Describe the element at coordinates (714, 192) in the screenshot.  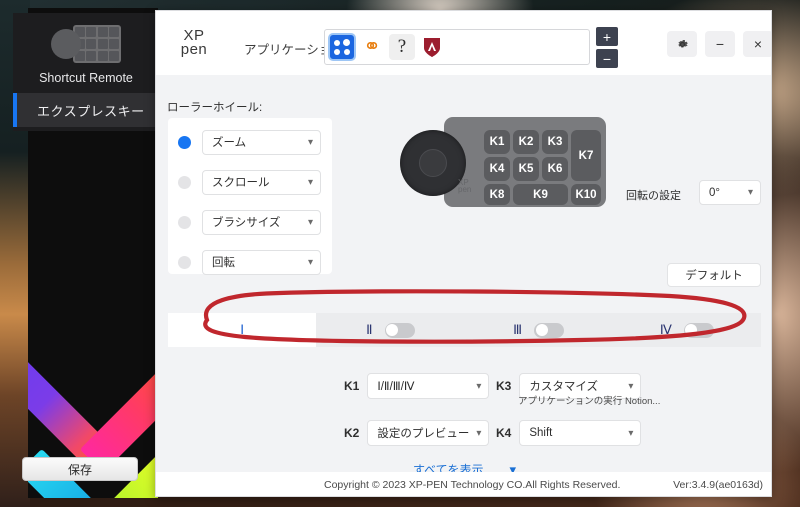
I see `rotation-setting-value: 0°` at that location.